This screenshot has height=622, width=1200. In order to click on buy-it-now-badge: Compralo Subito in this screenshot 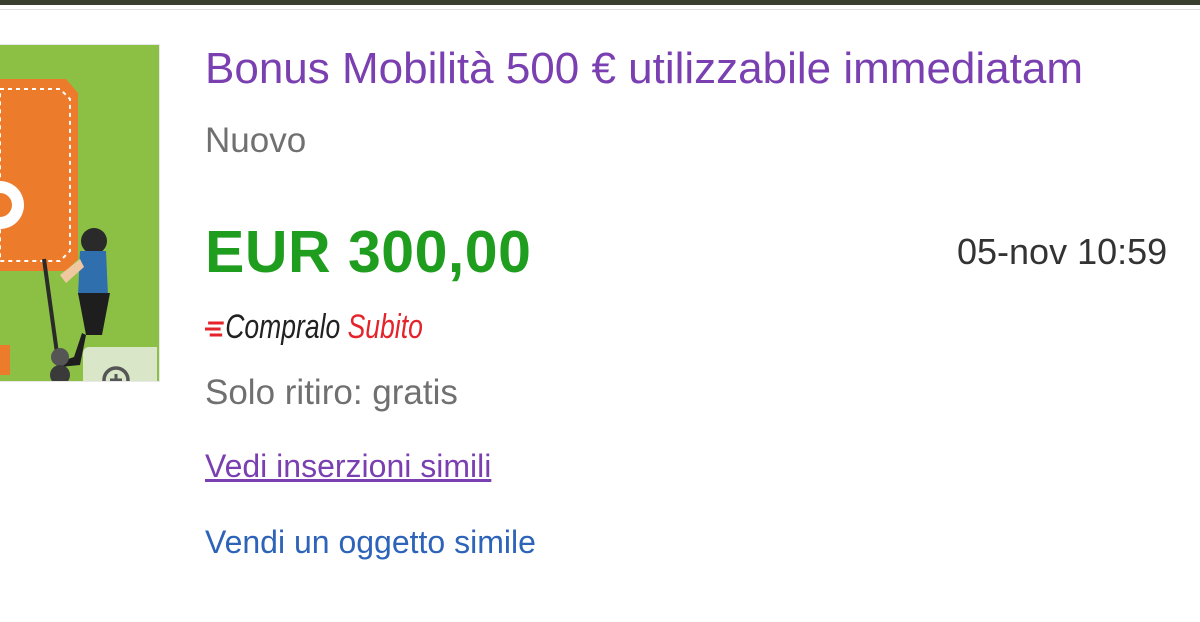, I will do `click(314, 327)`.